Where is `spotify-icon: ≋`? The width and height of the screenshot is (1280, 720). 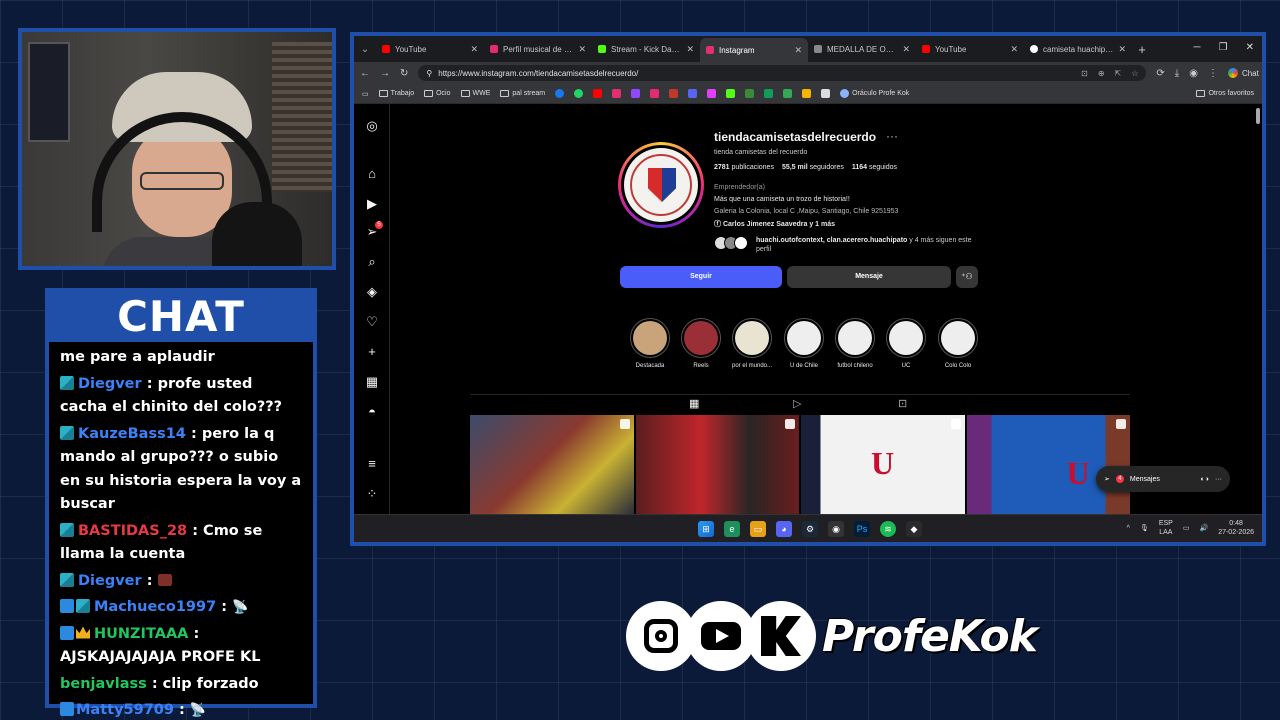 spotify-icon: ≋ is located at coordinates (888, 529).